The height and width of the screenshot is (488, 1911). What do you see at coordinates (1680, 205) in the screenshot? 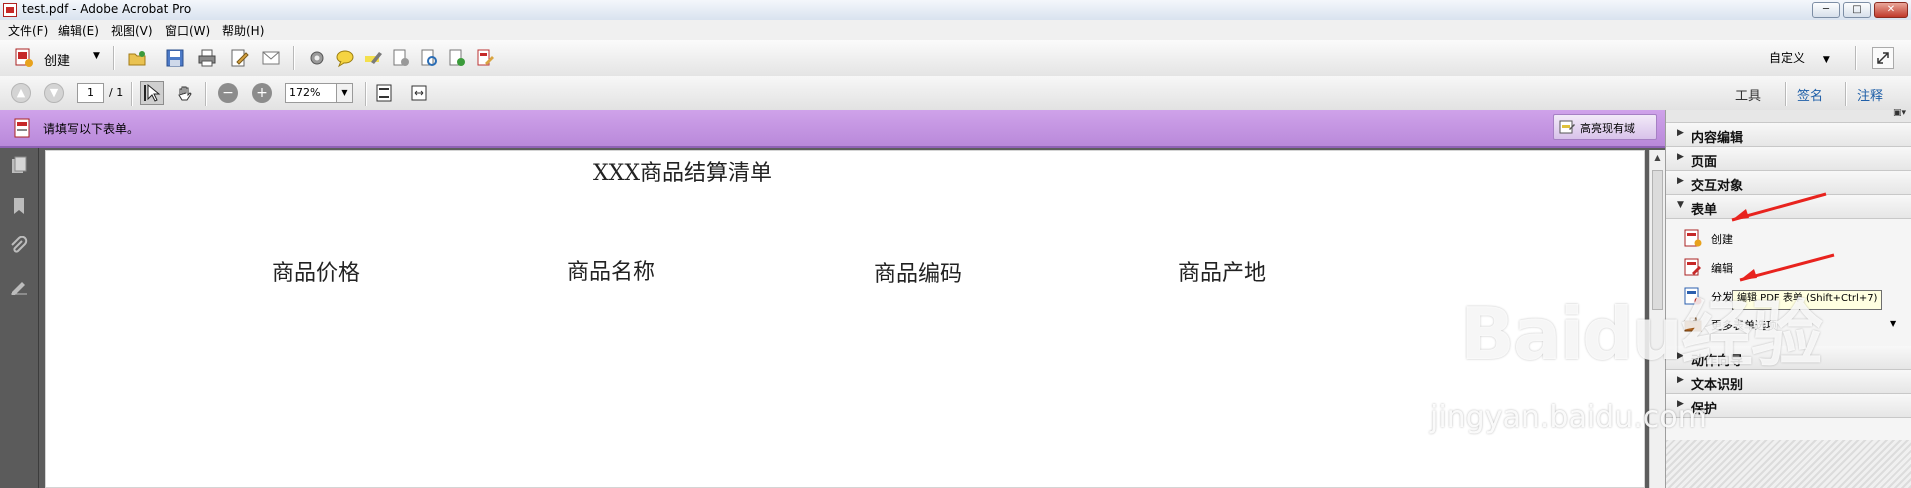
I see `collapse-arrow-icon: ▼` at bounding box center [1680, 205].